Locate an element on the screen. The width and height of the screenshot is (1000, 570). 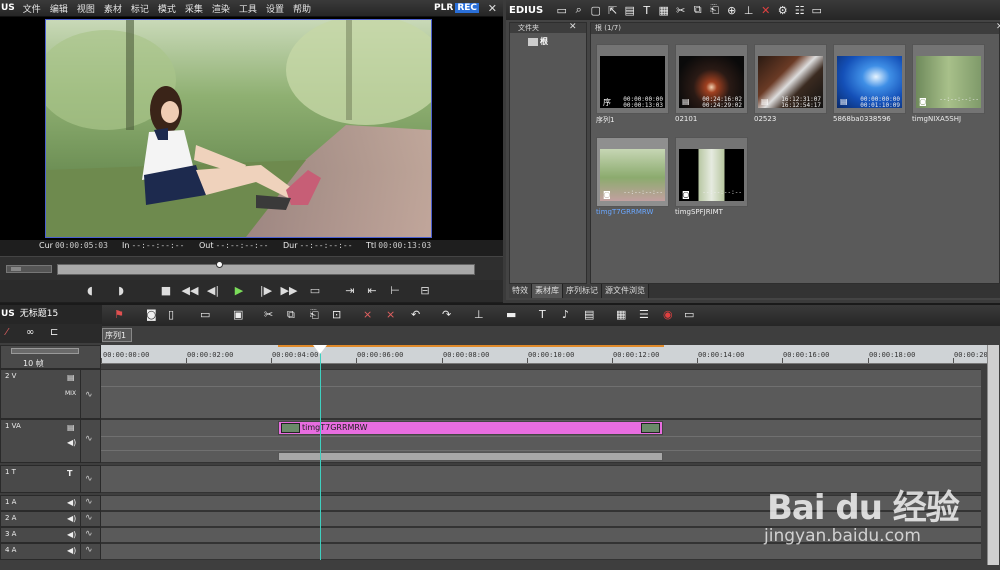
voiceover-icon: ♪ is located at coordinates (565, 314).